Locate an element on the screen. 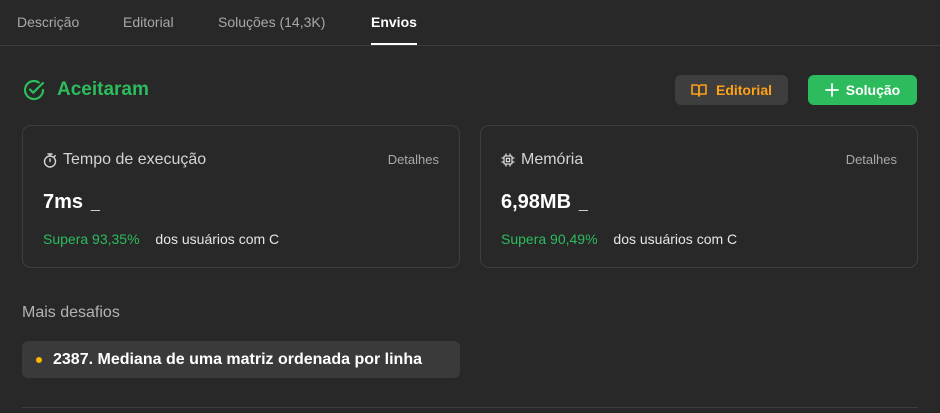 Image resolution: width=940 pixels, height=413 pixels. memory-value-suffix: _ is located at coordinates (583, 203).